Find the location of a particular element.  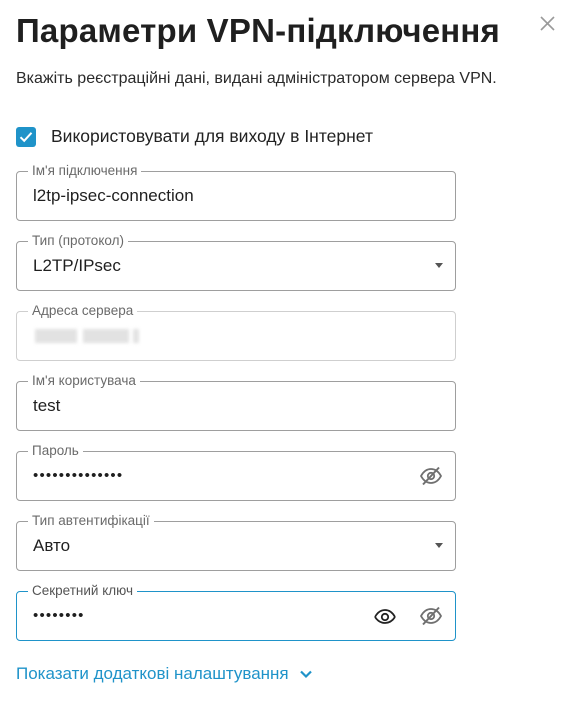

chevron-down-icon is located at coordinates (305, 674).